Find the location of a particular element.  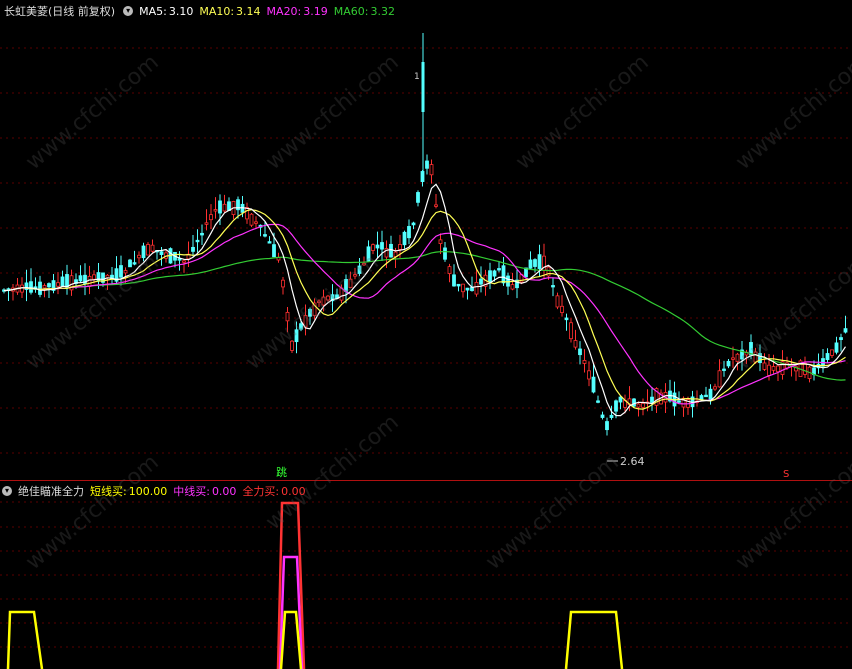

full-buy-label: 全力买: is located at coordinates (261, 491).